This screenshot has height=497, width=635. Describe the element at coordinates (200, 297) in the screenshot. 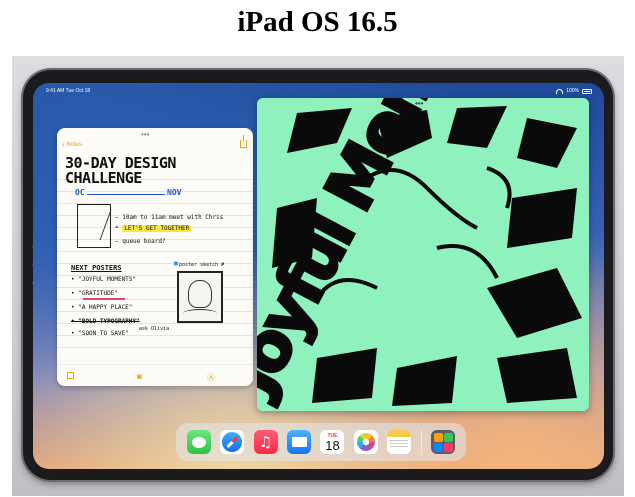

I see `poster-sketch-drawing` at that location.